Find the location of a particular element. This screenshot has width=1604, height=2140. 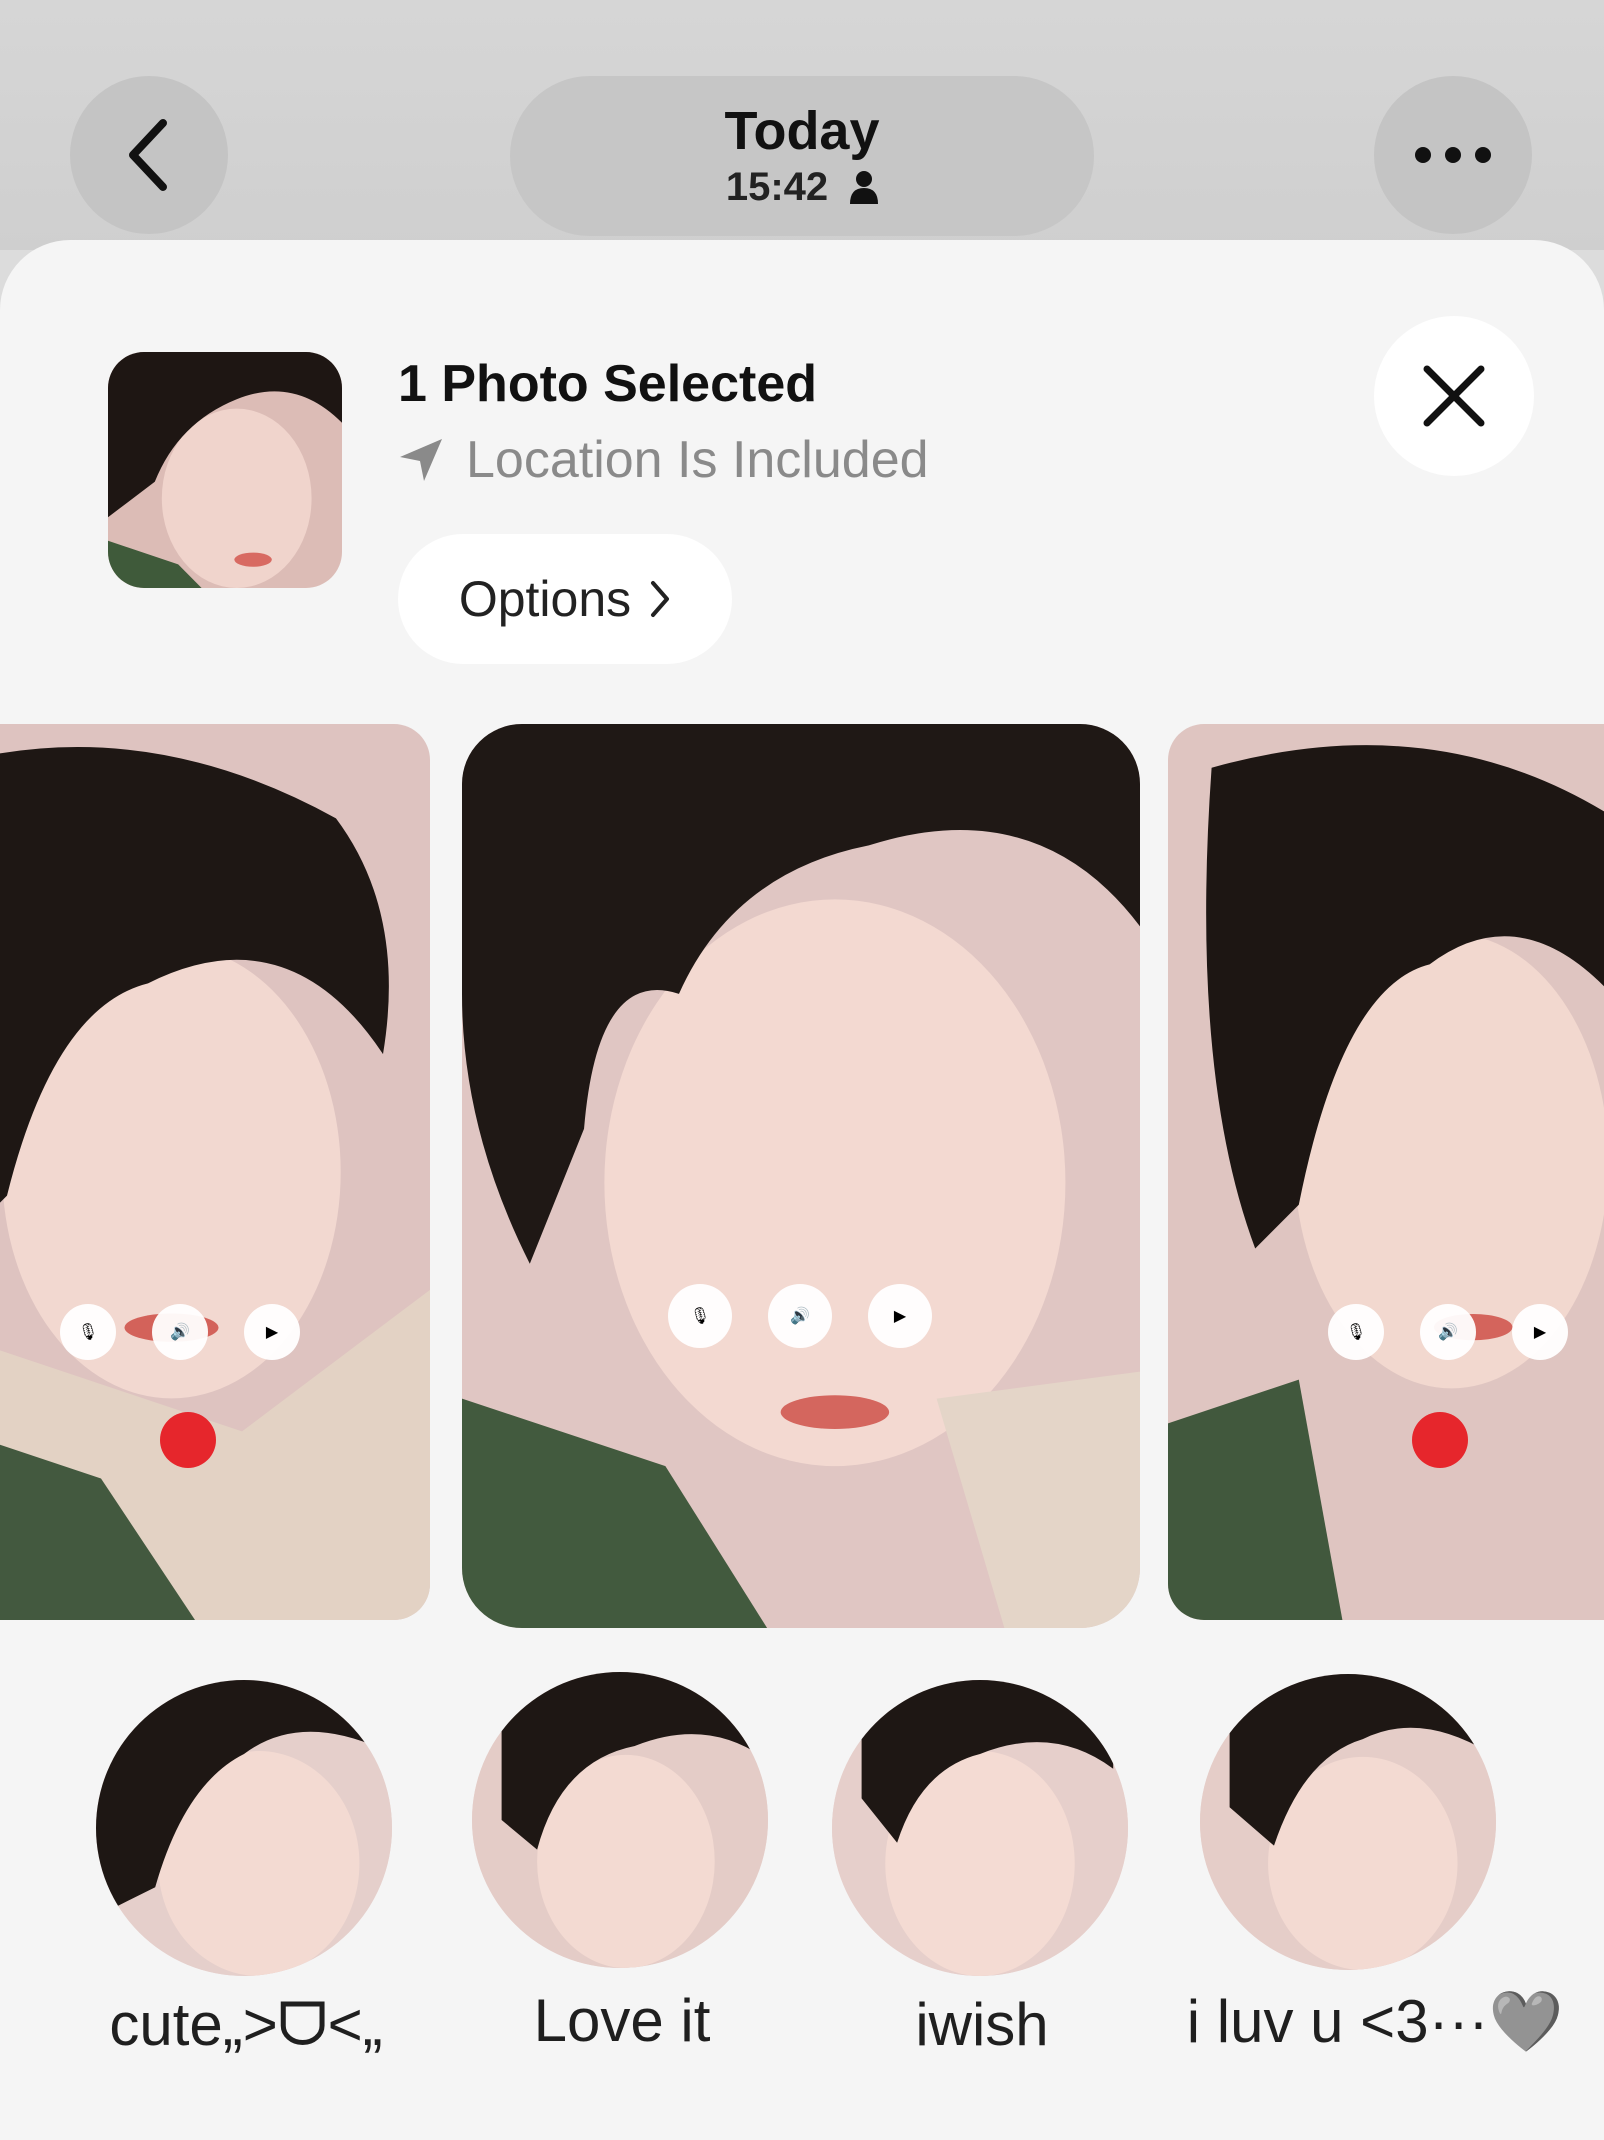

sticker-1-caption: cute„>ᗜ<„ is located at coordinates (246, 2024).